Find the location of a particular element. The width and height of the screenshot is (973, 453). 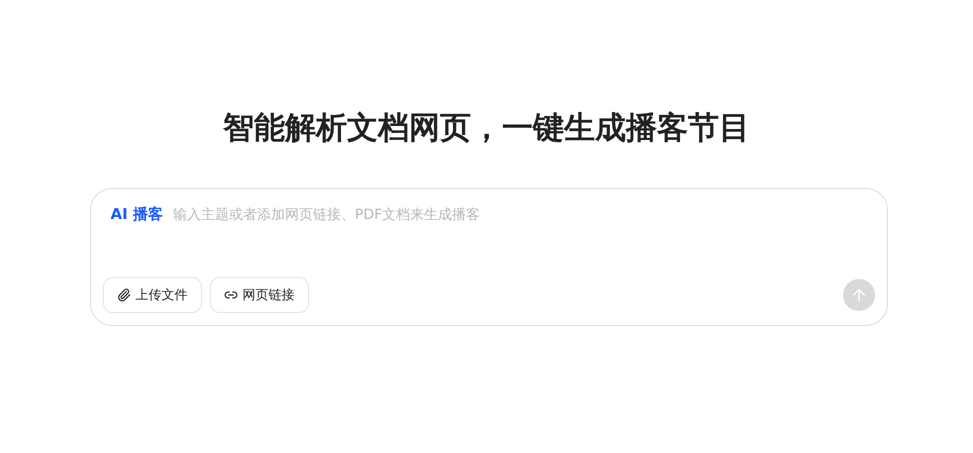

headline: 智能解析文档网页，一键生成播客节目 is located at coordinates (486, 128).